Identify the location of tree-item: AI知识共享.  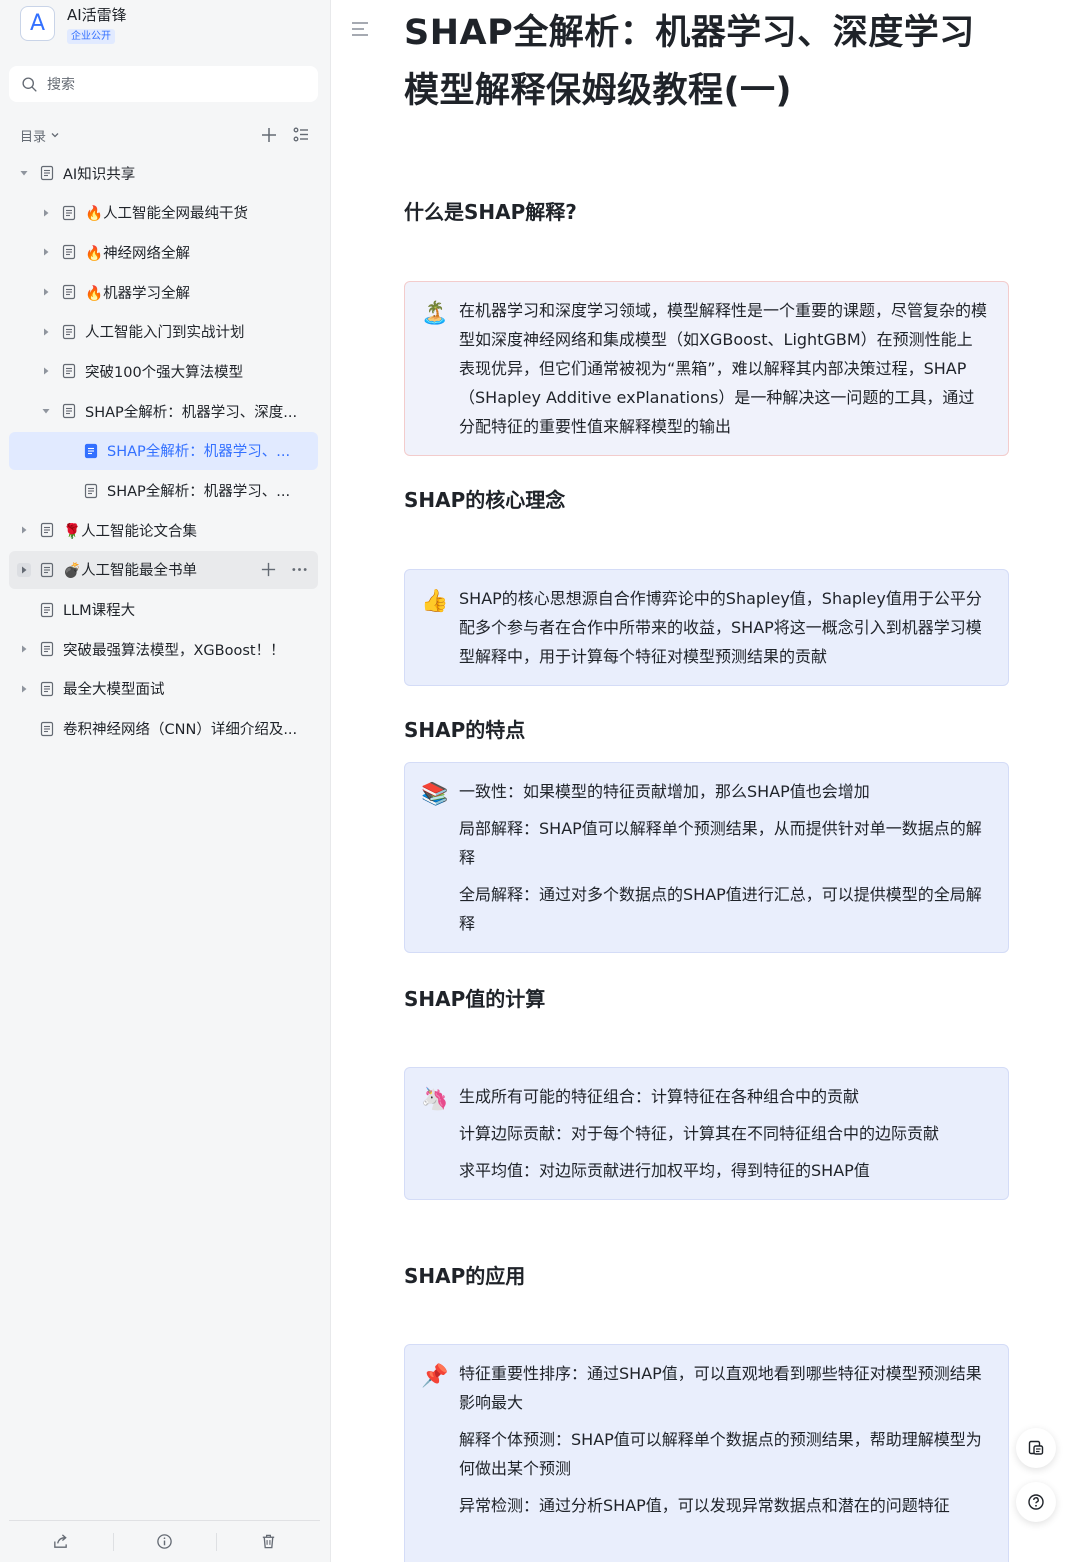
(163, 173).